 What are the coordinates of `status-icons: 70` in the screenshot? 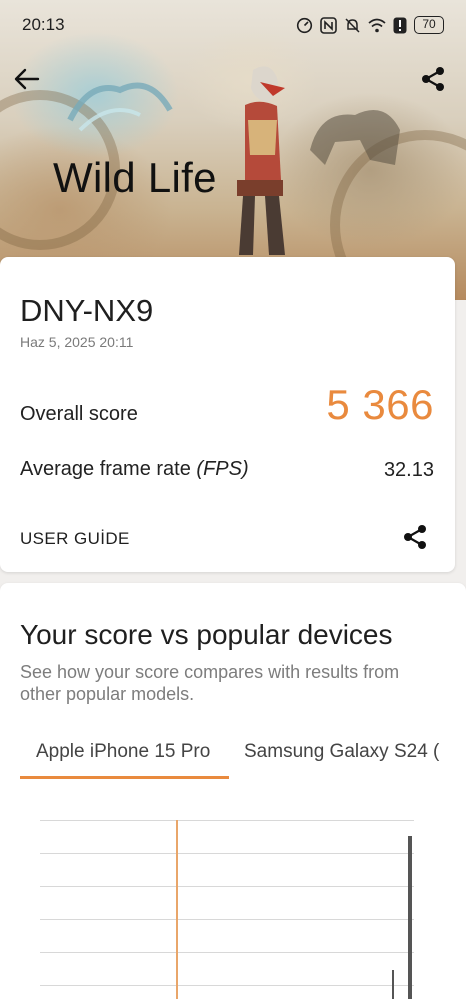 It's located at (370, 25).